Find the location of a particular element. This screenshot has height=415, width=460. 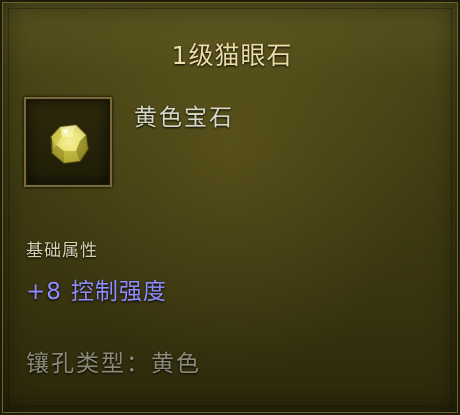

yellow-gem-icon is located at coordinates (69, 144).